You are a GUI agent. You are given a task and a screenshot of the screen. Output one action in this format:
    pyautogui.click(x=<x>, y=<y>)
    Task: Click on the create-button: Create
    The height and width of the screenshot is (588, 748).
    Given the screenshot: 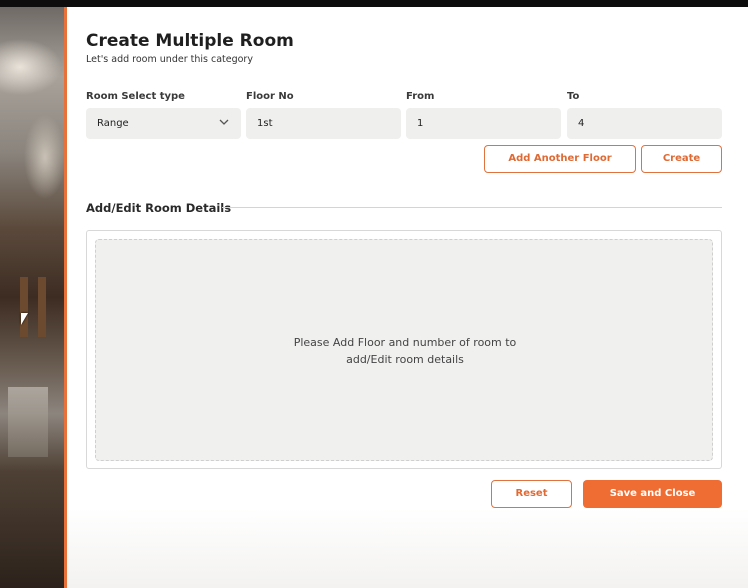 What is the action you would take?
    pyautogui.click(x=681, y=159)
    